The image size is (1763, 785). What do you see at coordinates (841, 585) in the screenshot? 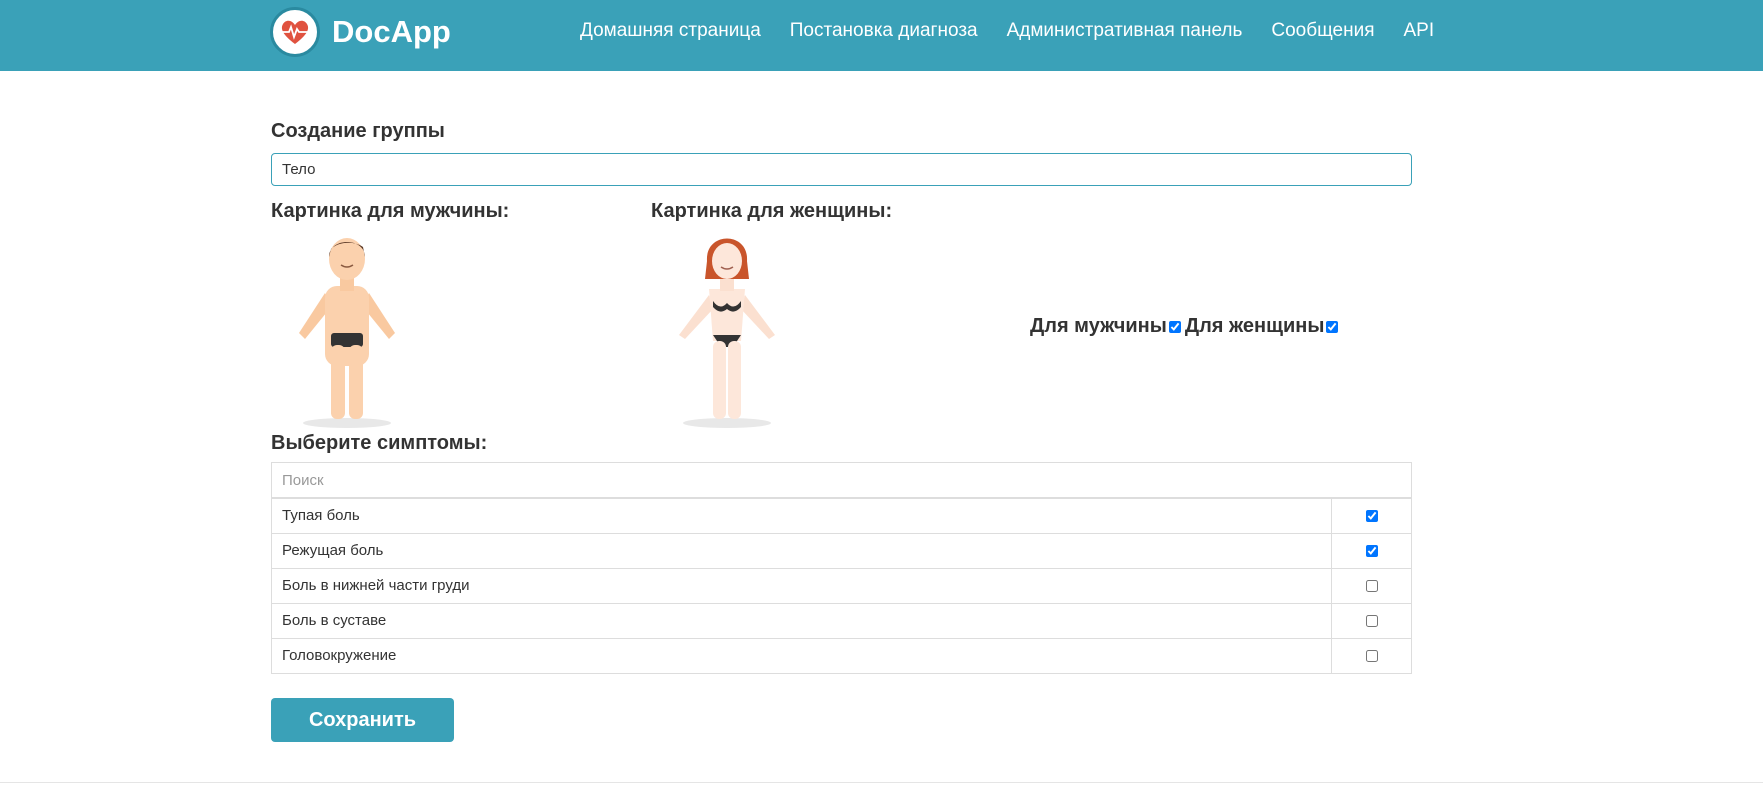
I see `table-row: Боль в нижней части груди` at bounding box center [841, 585].